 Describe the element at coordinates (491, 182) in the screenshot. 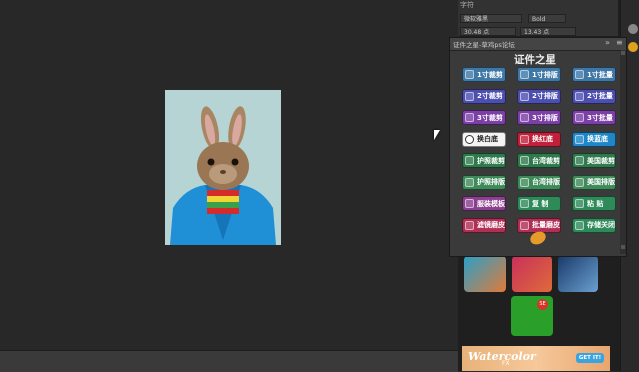

I see `plugin-button-label: 护照排版` at that location.